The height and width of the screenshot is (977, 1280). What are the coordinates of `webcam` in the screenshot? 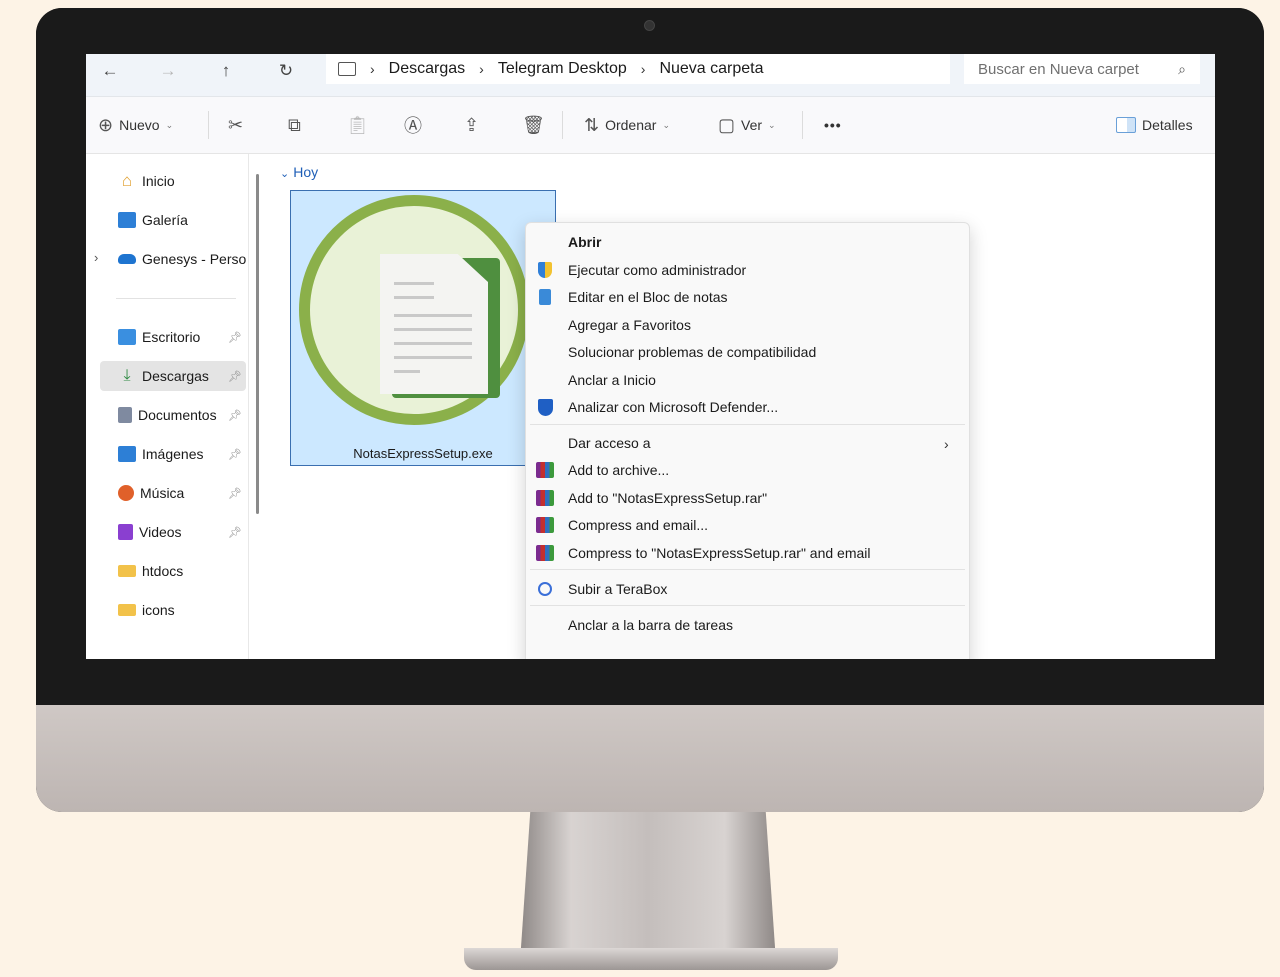 It's located at (649, 25).